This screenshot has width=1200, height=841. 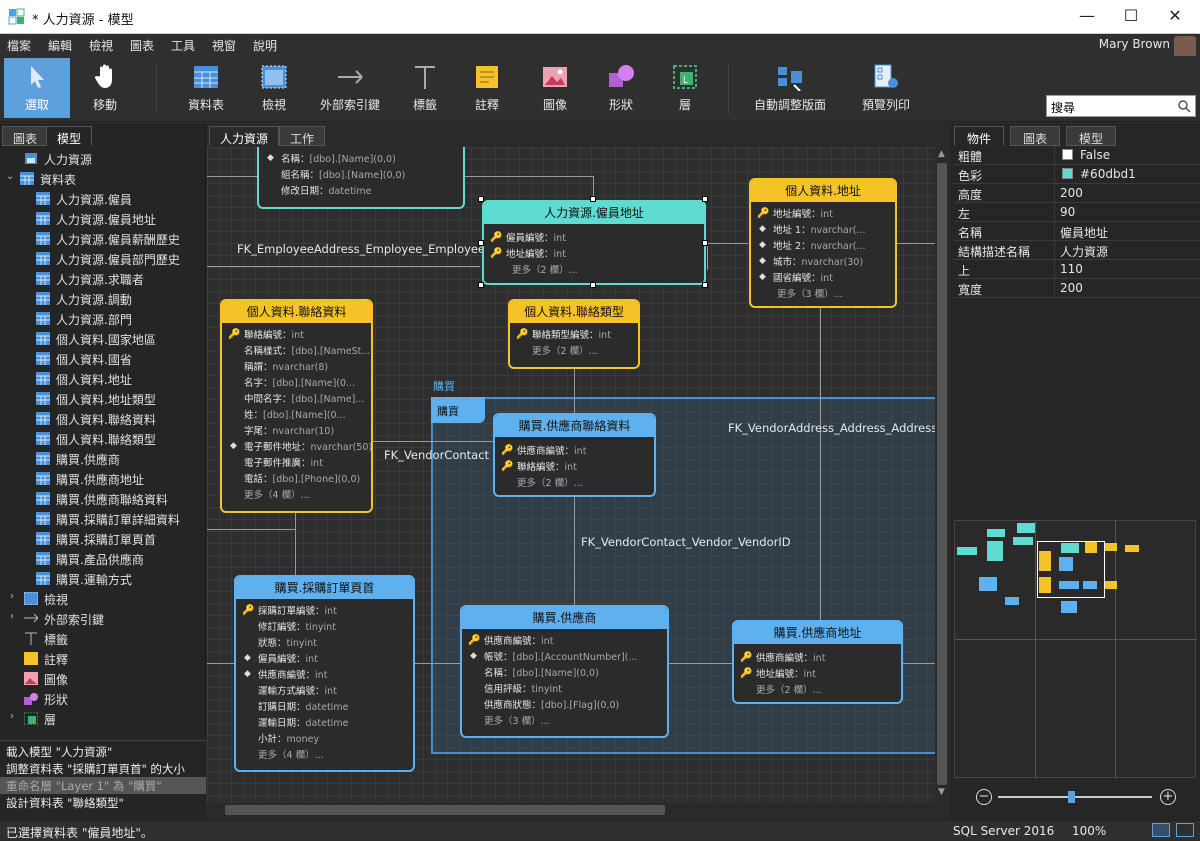 What do you see at coordinates (1077, 212) in the screenshot?
I see `property-row: 左 90` at bounding box center [1077, 212].